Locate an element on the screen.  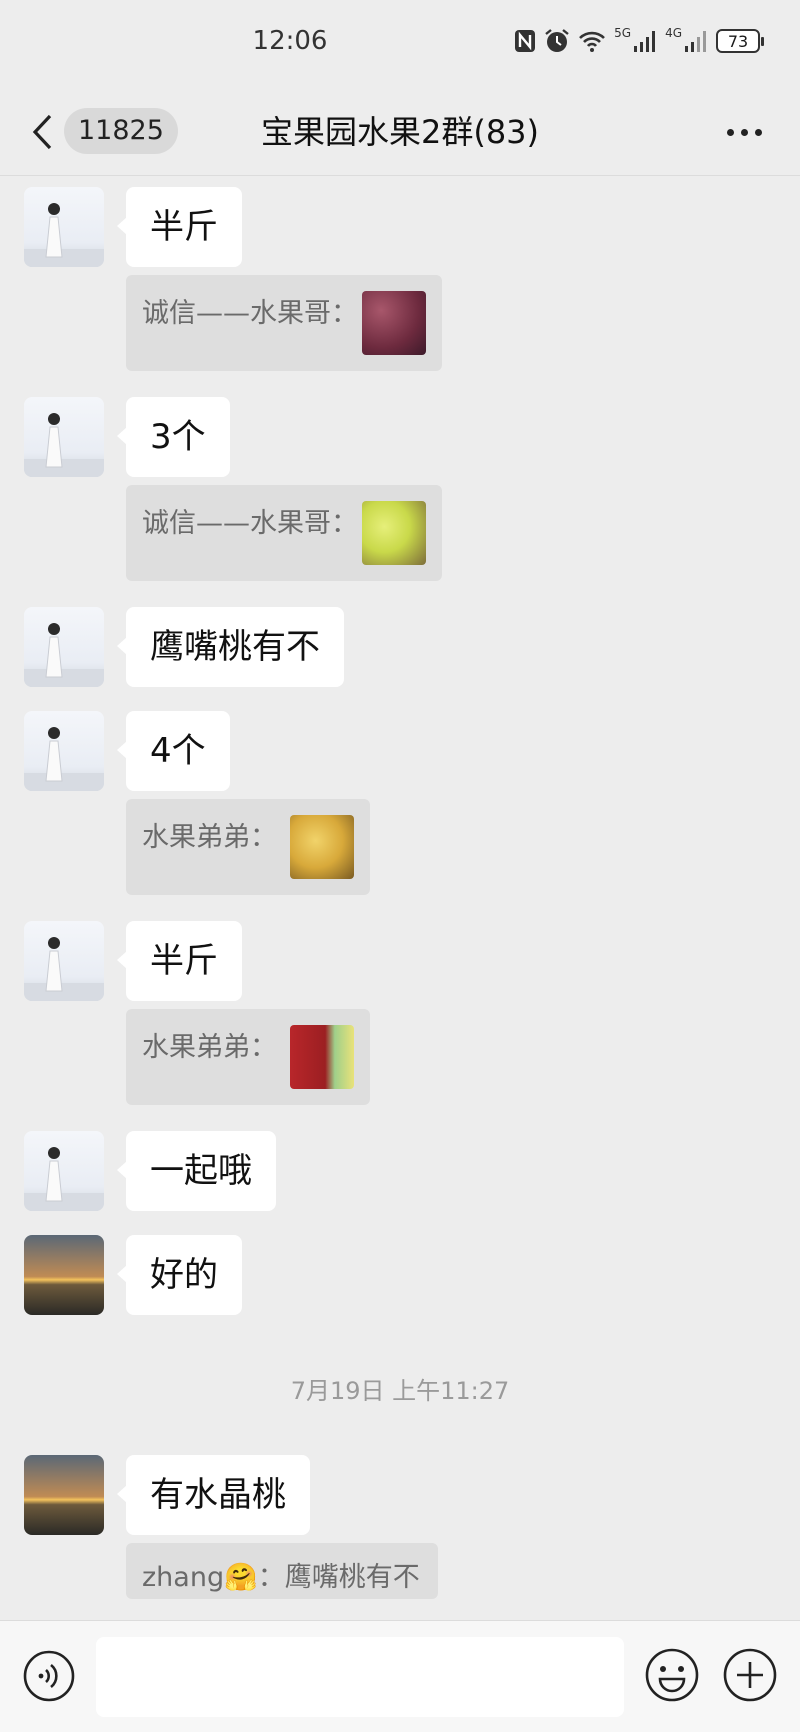
chat-nav-bar: 11825 宝果园水果2群(83) is located at coordinates (400, 132).